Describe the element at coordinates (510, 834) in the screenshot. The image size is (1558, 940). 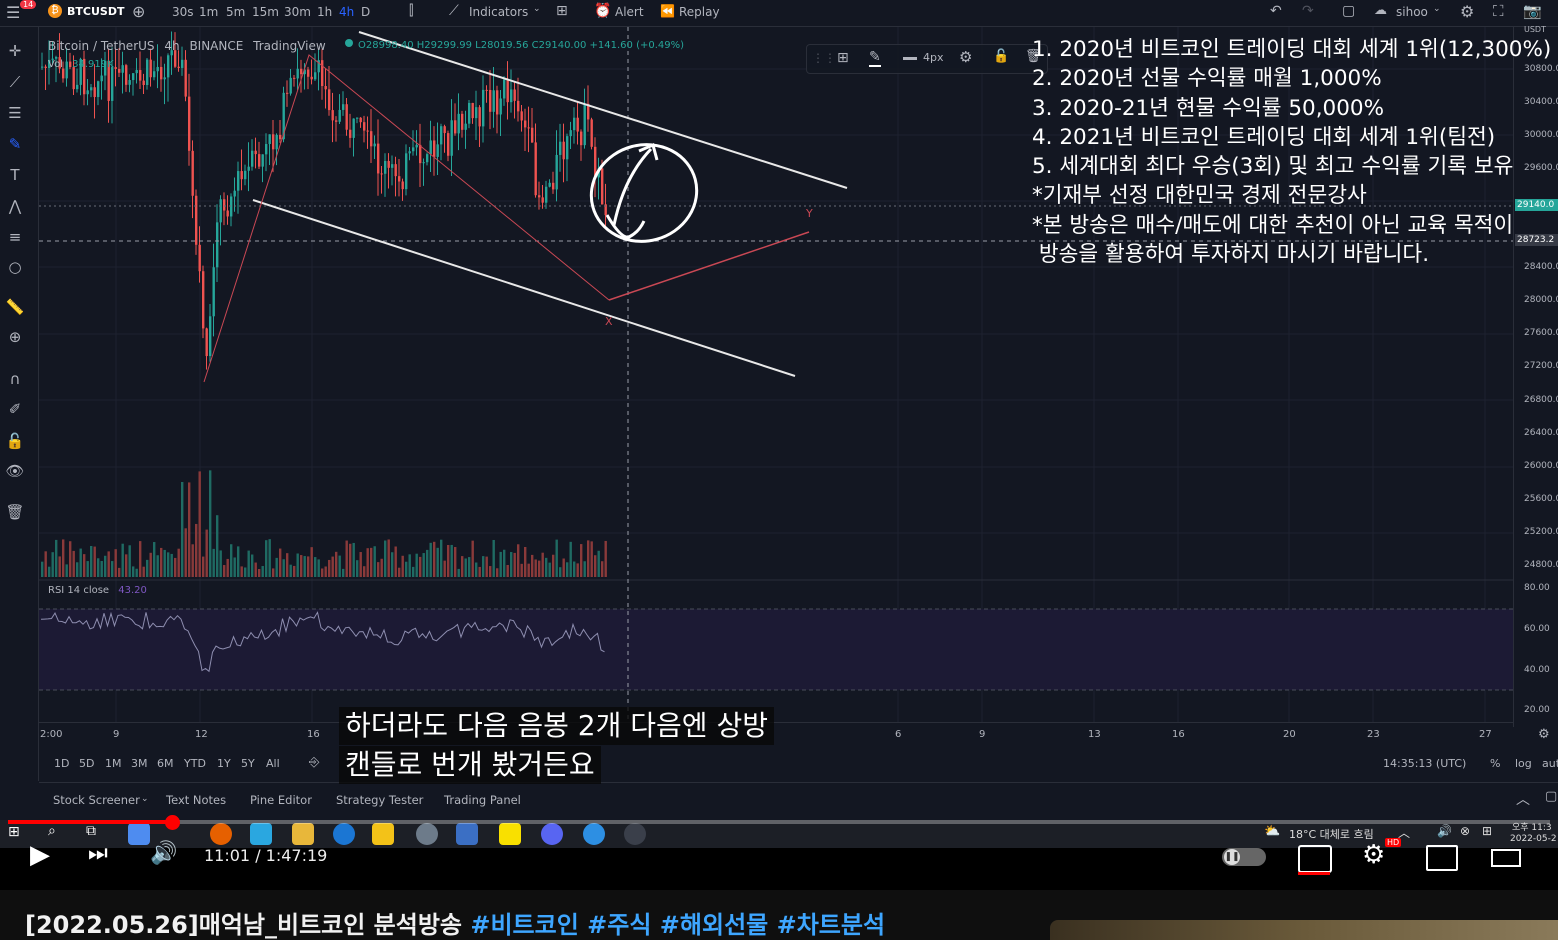
I see `kakaotalk-icon` at that location.